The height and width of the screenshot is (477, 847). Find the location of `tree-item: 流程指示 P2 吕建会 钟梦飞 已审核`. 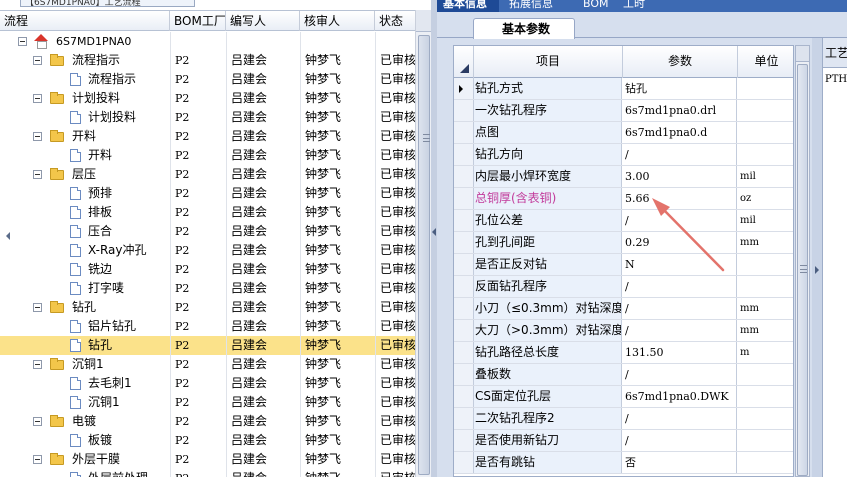

tree-item: 流程指示 P2 吕建会 钟梦飞 已审核 is located at coordinates (207, 79).